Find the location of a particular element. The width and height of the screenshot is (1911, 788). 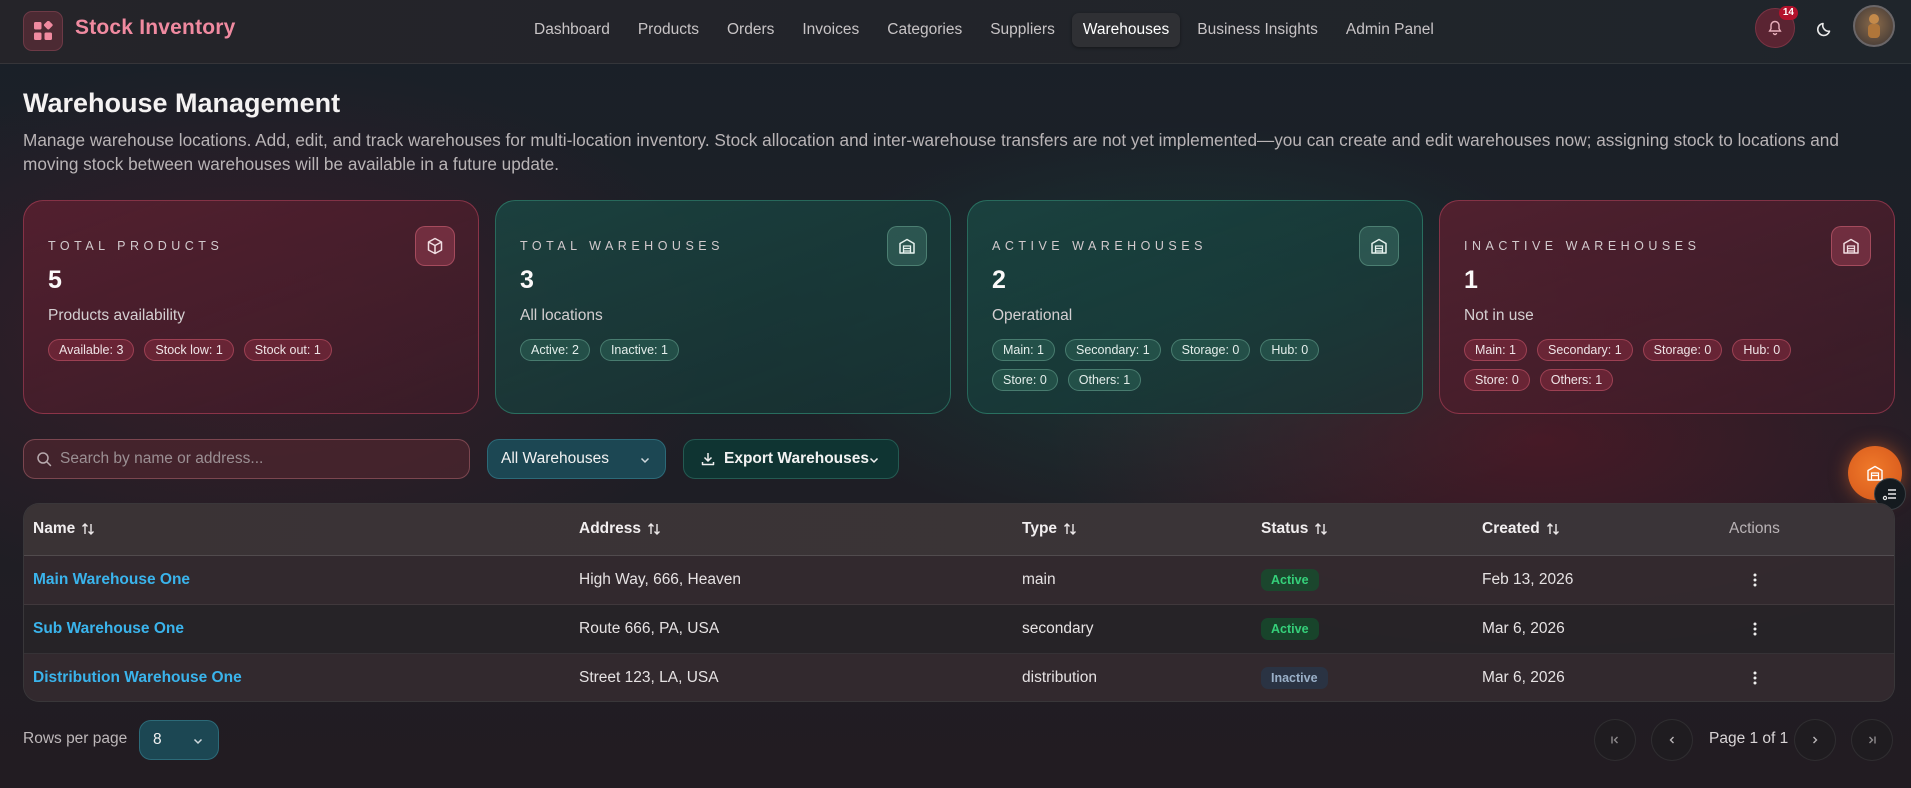

user-avatar is located at coordinates (1874, 26).